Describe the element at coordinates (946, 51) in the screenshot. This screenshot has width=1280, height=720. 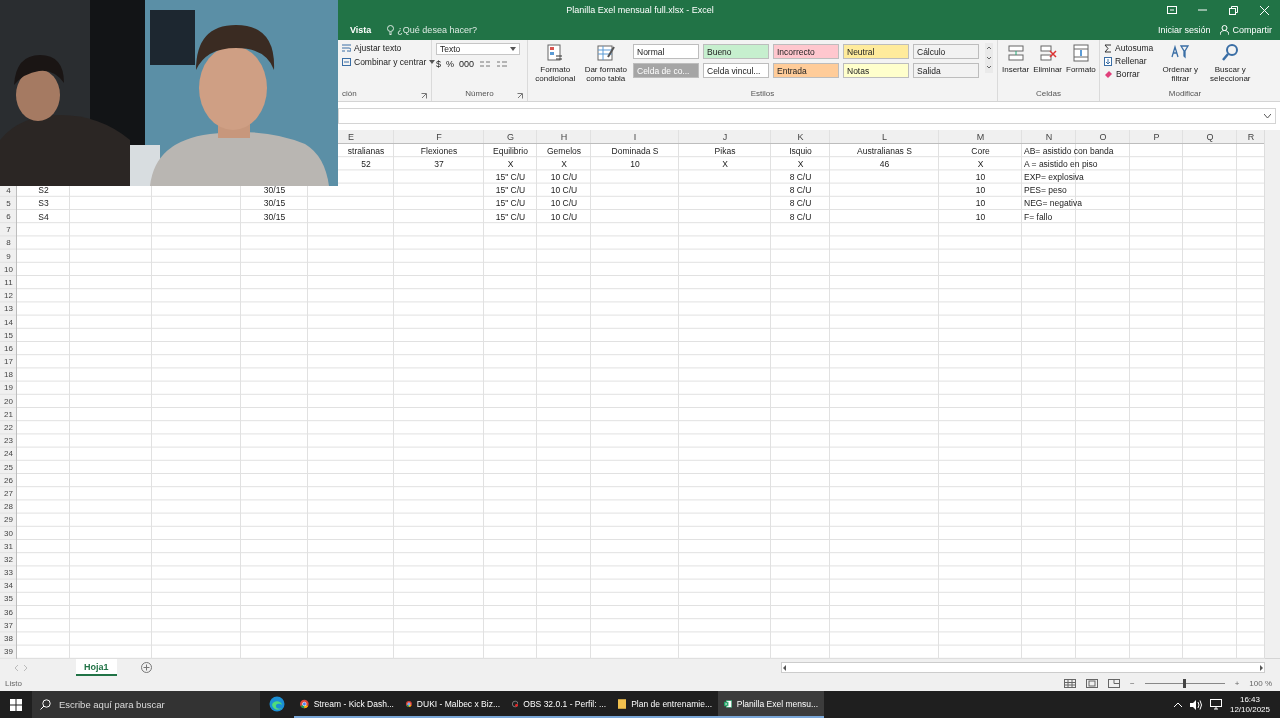
I see `cell-style-option: Cálculo` at that location.